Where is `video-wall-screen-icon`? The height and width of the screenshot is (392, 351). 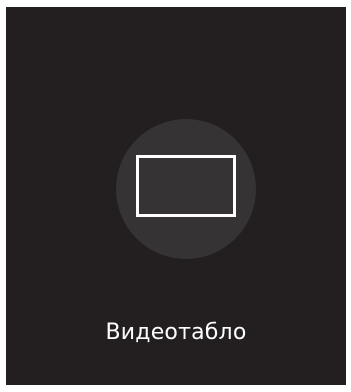
video-wall-screen-icon is located at coordinates (186, 186).